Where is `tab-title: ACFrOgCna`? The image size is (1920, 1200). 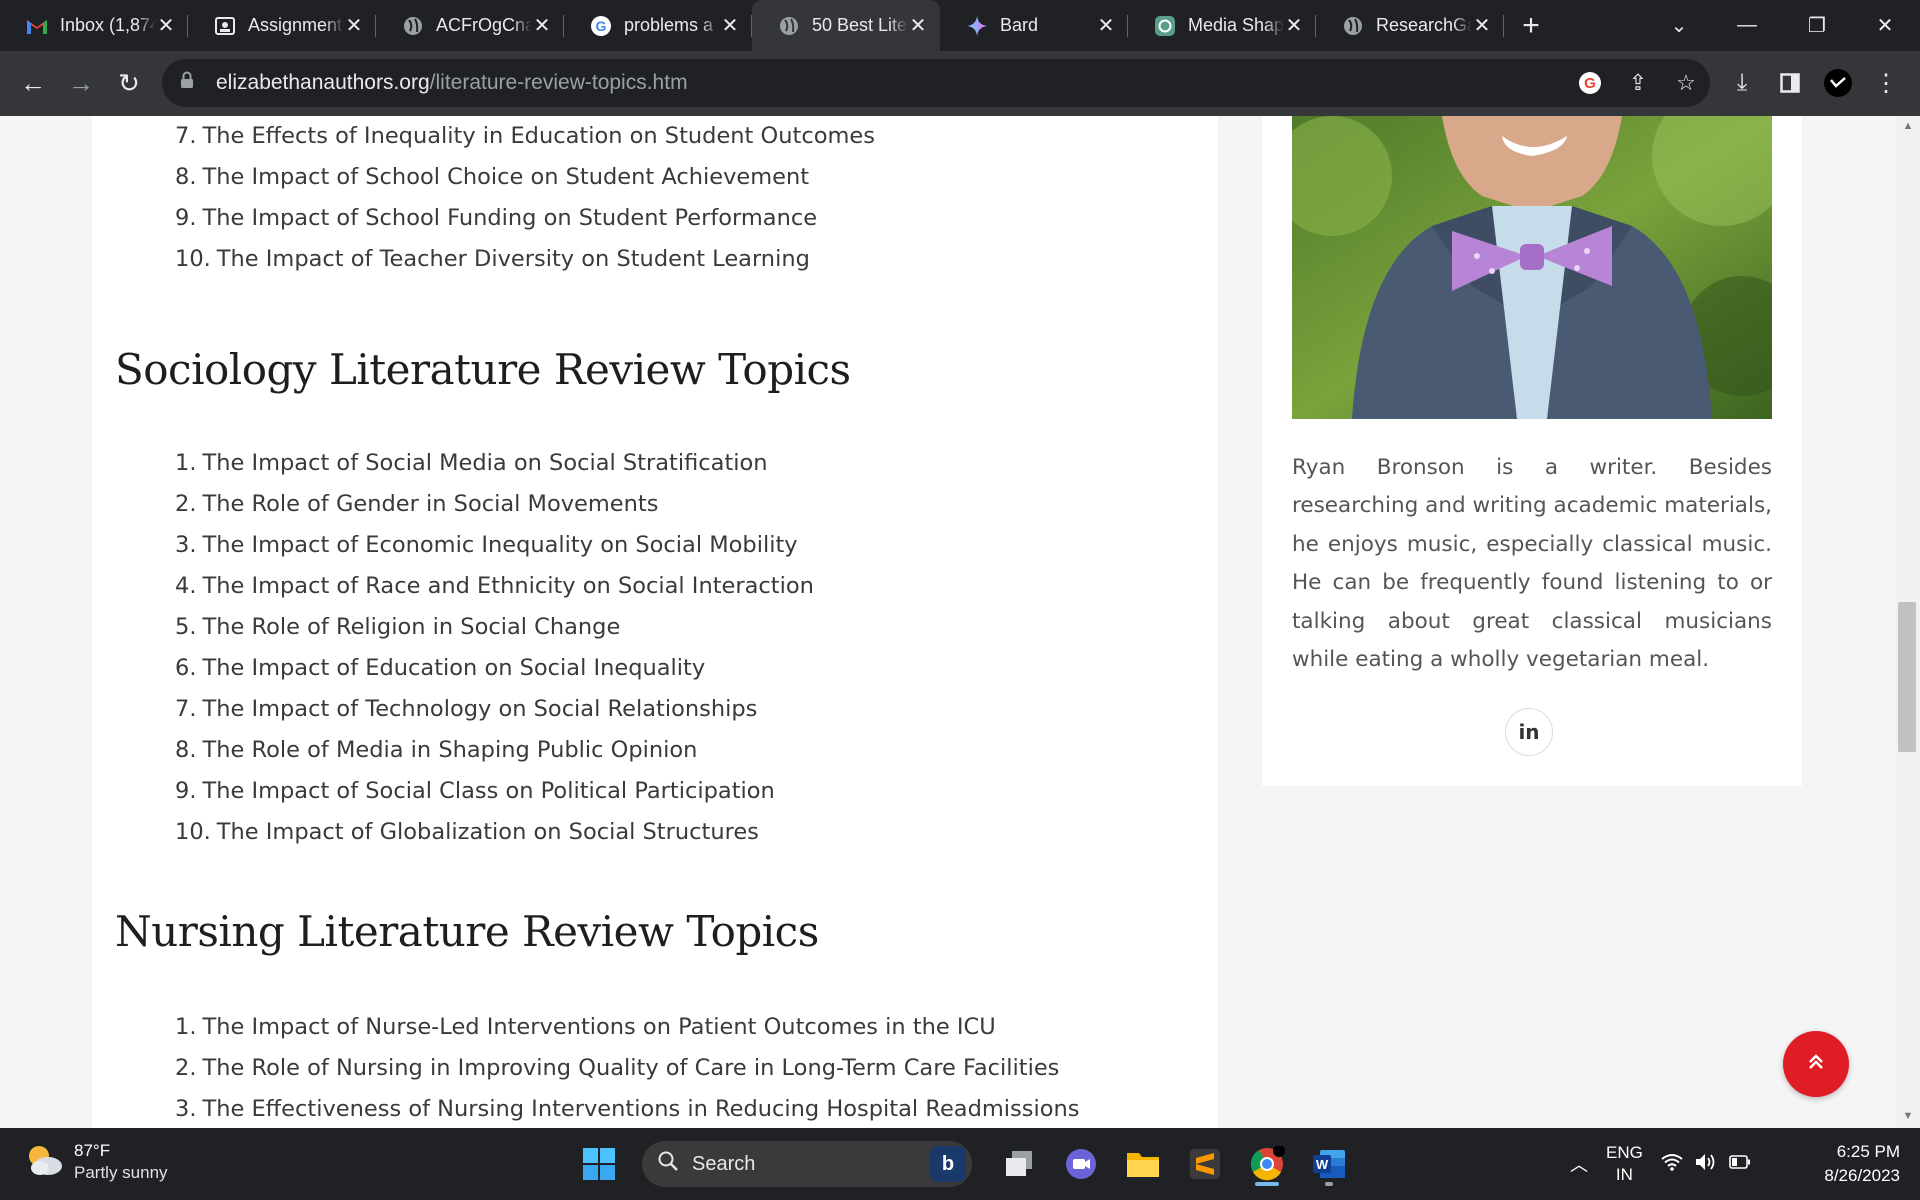
tab-title: ACFrOgCna is located at coordinates (484, 25).